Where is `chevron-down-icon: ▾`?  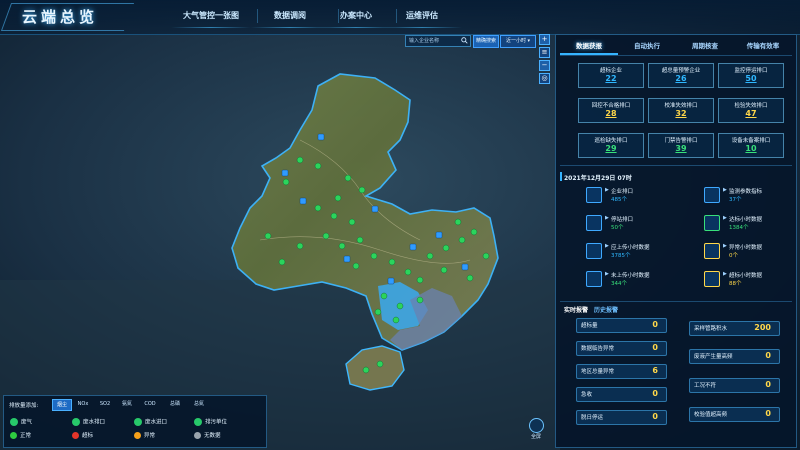
chevron-down-icon: ▾ is located at coordinates (529, 41).